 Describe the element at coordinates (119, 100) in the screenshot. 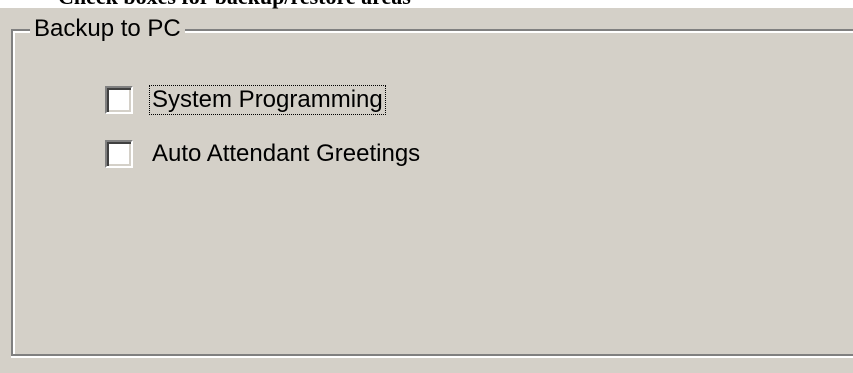

I see `system-programming-checkbox` at that location.